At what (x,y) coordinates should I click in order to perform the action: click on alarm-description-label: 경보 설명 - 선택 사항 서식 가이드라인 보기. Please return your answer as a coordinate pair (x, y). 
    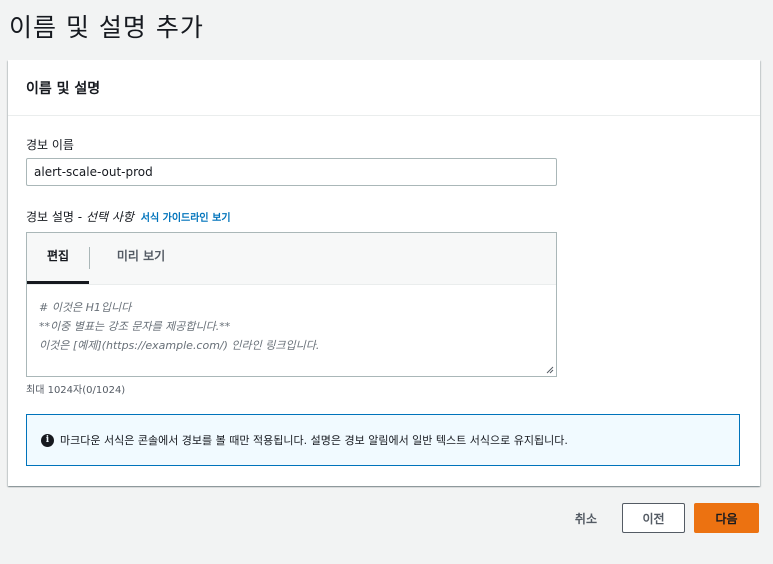
    Looking at the image, I should click on (128, 216).